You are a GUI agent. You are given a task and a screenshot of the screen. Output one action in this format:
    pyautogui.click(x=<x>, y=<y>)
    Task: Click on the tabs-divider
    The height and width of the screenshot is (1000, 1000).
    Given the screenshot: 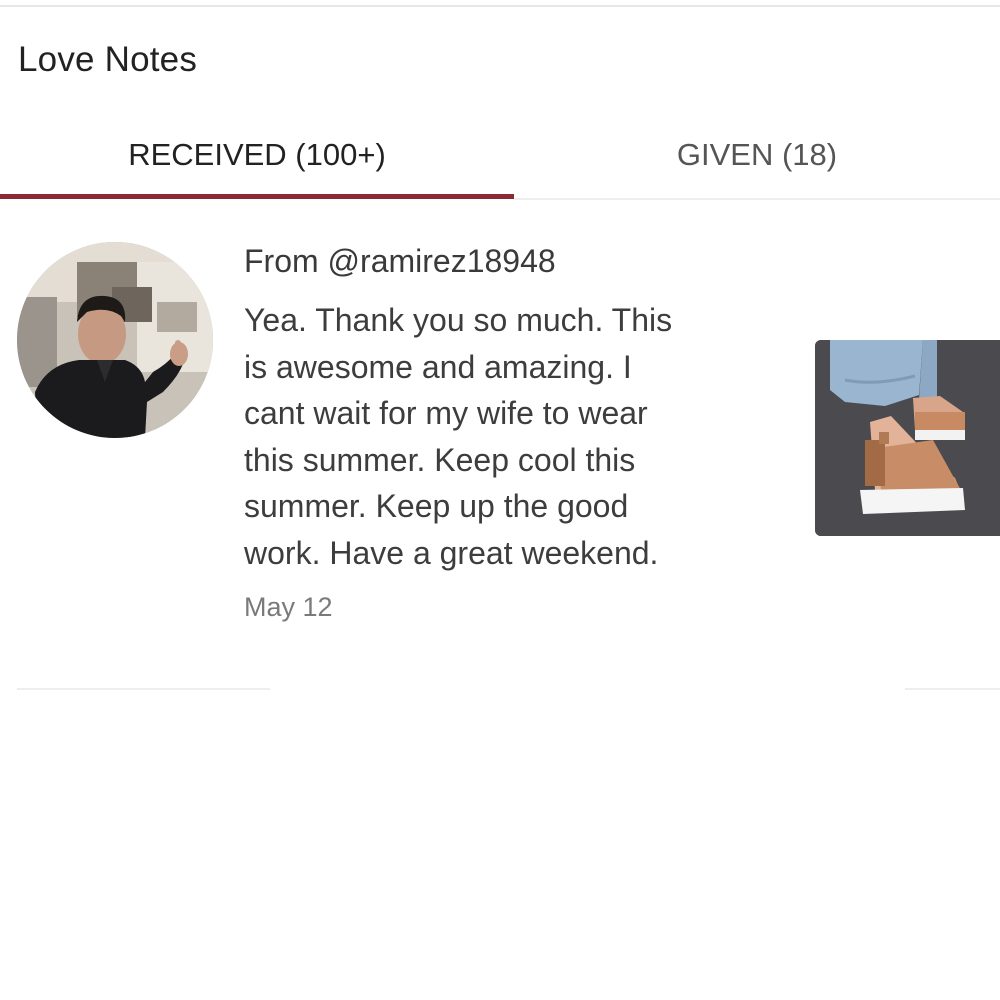 What is the action you would take?
    pyautogui.click(x=757, y=199)
    